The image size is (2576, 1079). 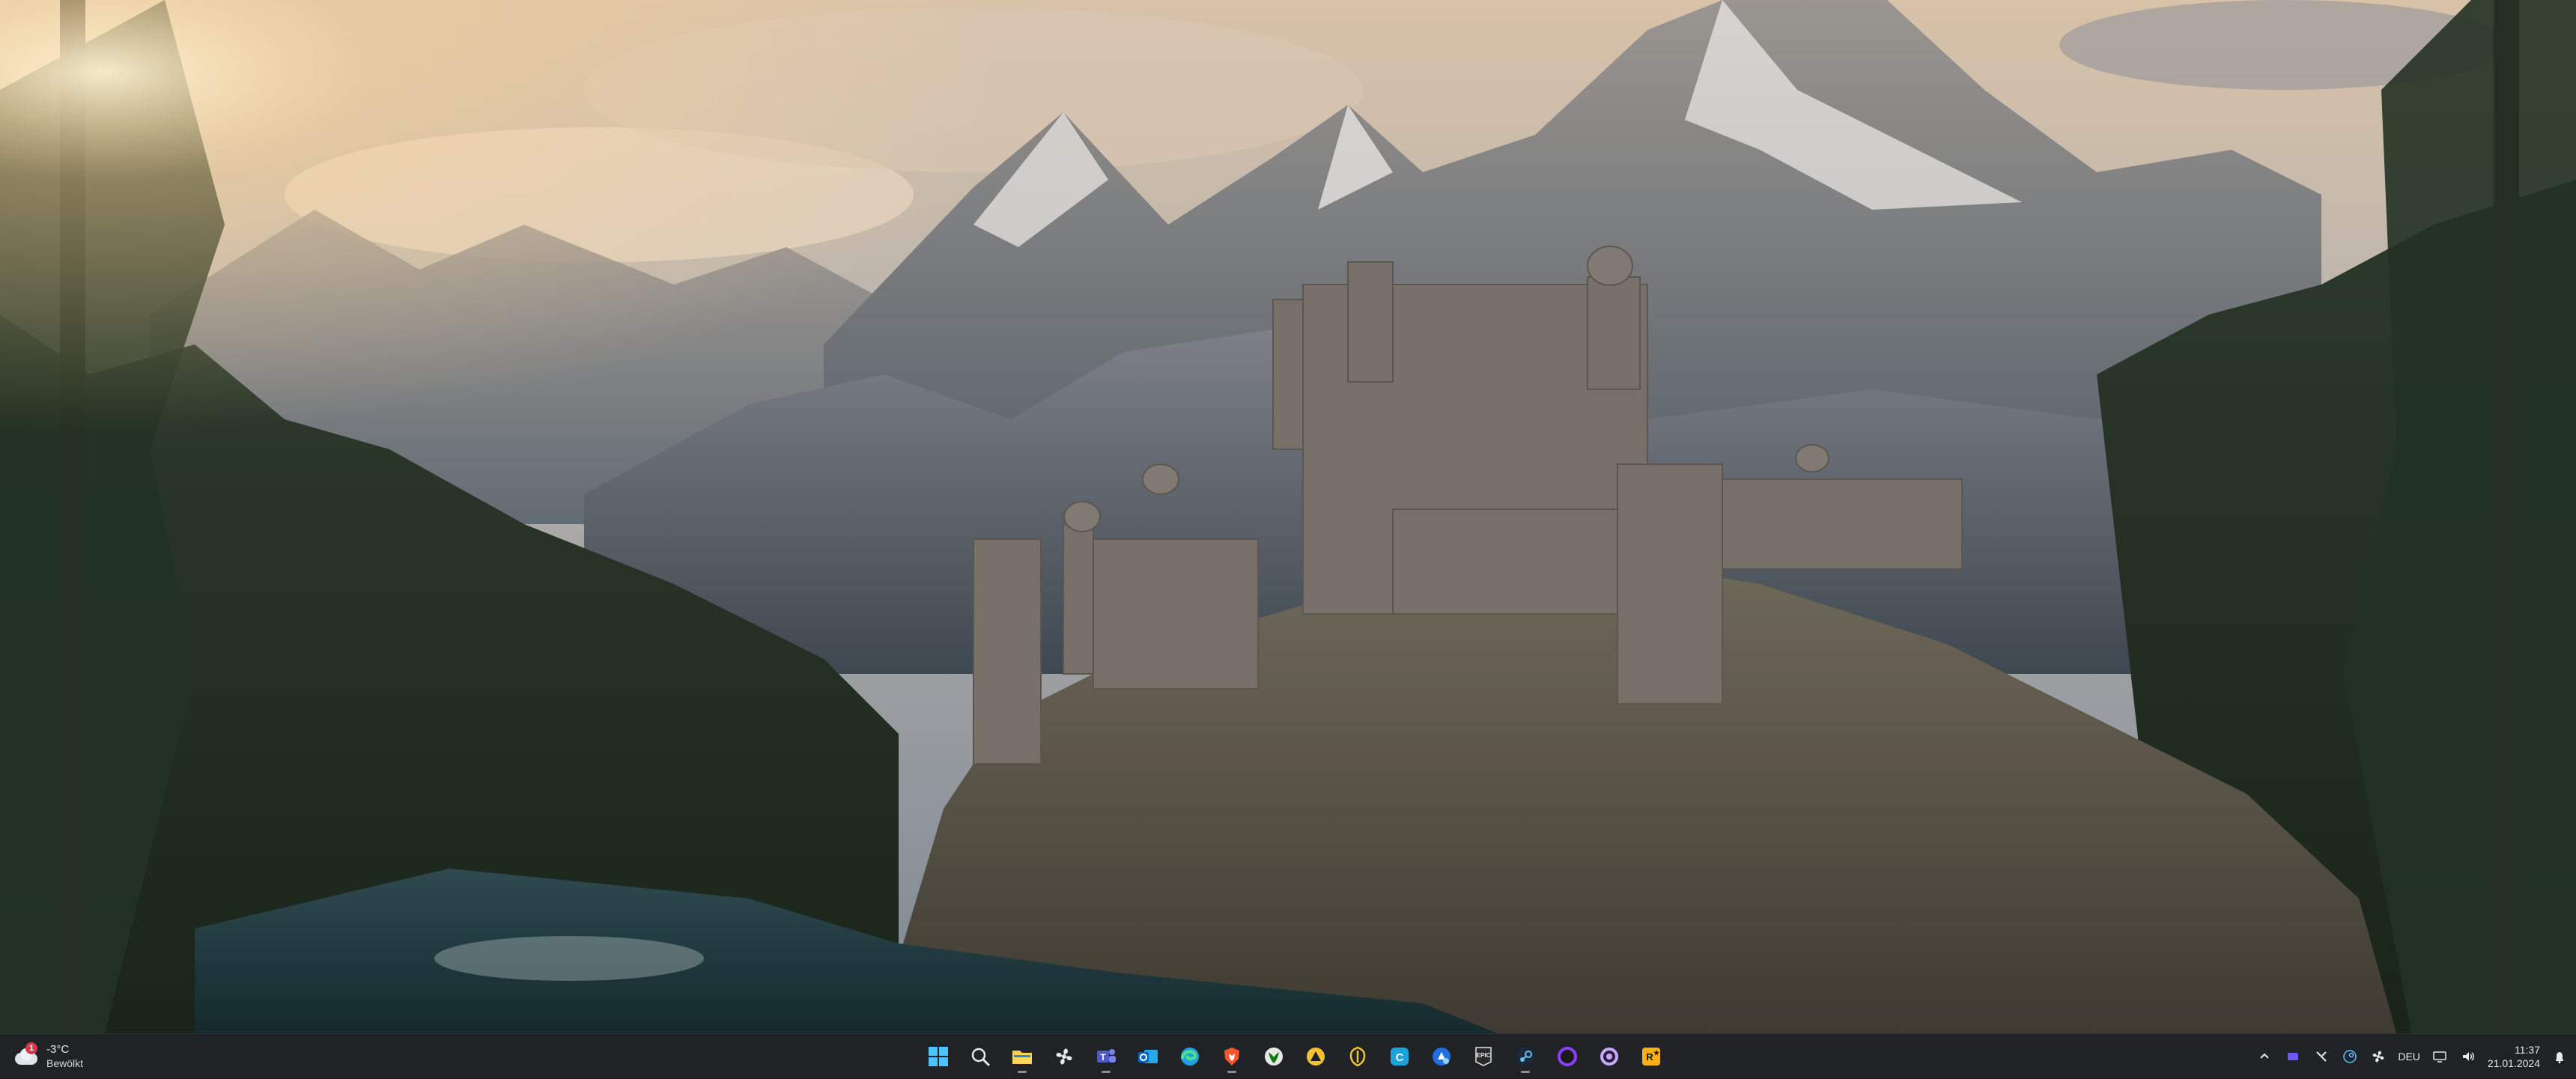 What do you see at coordinates (2514, 1056) in the screenshot?
I see `clock: 11:37 21.01.2024` at bounding box center [2514, 1056].